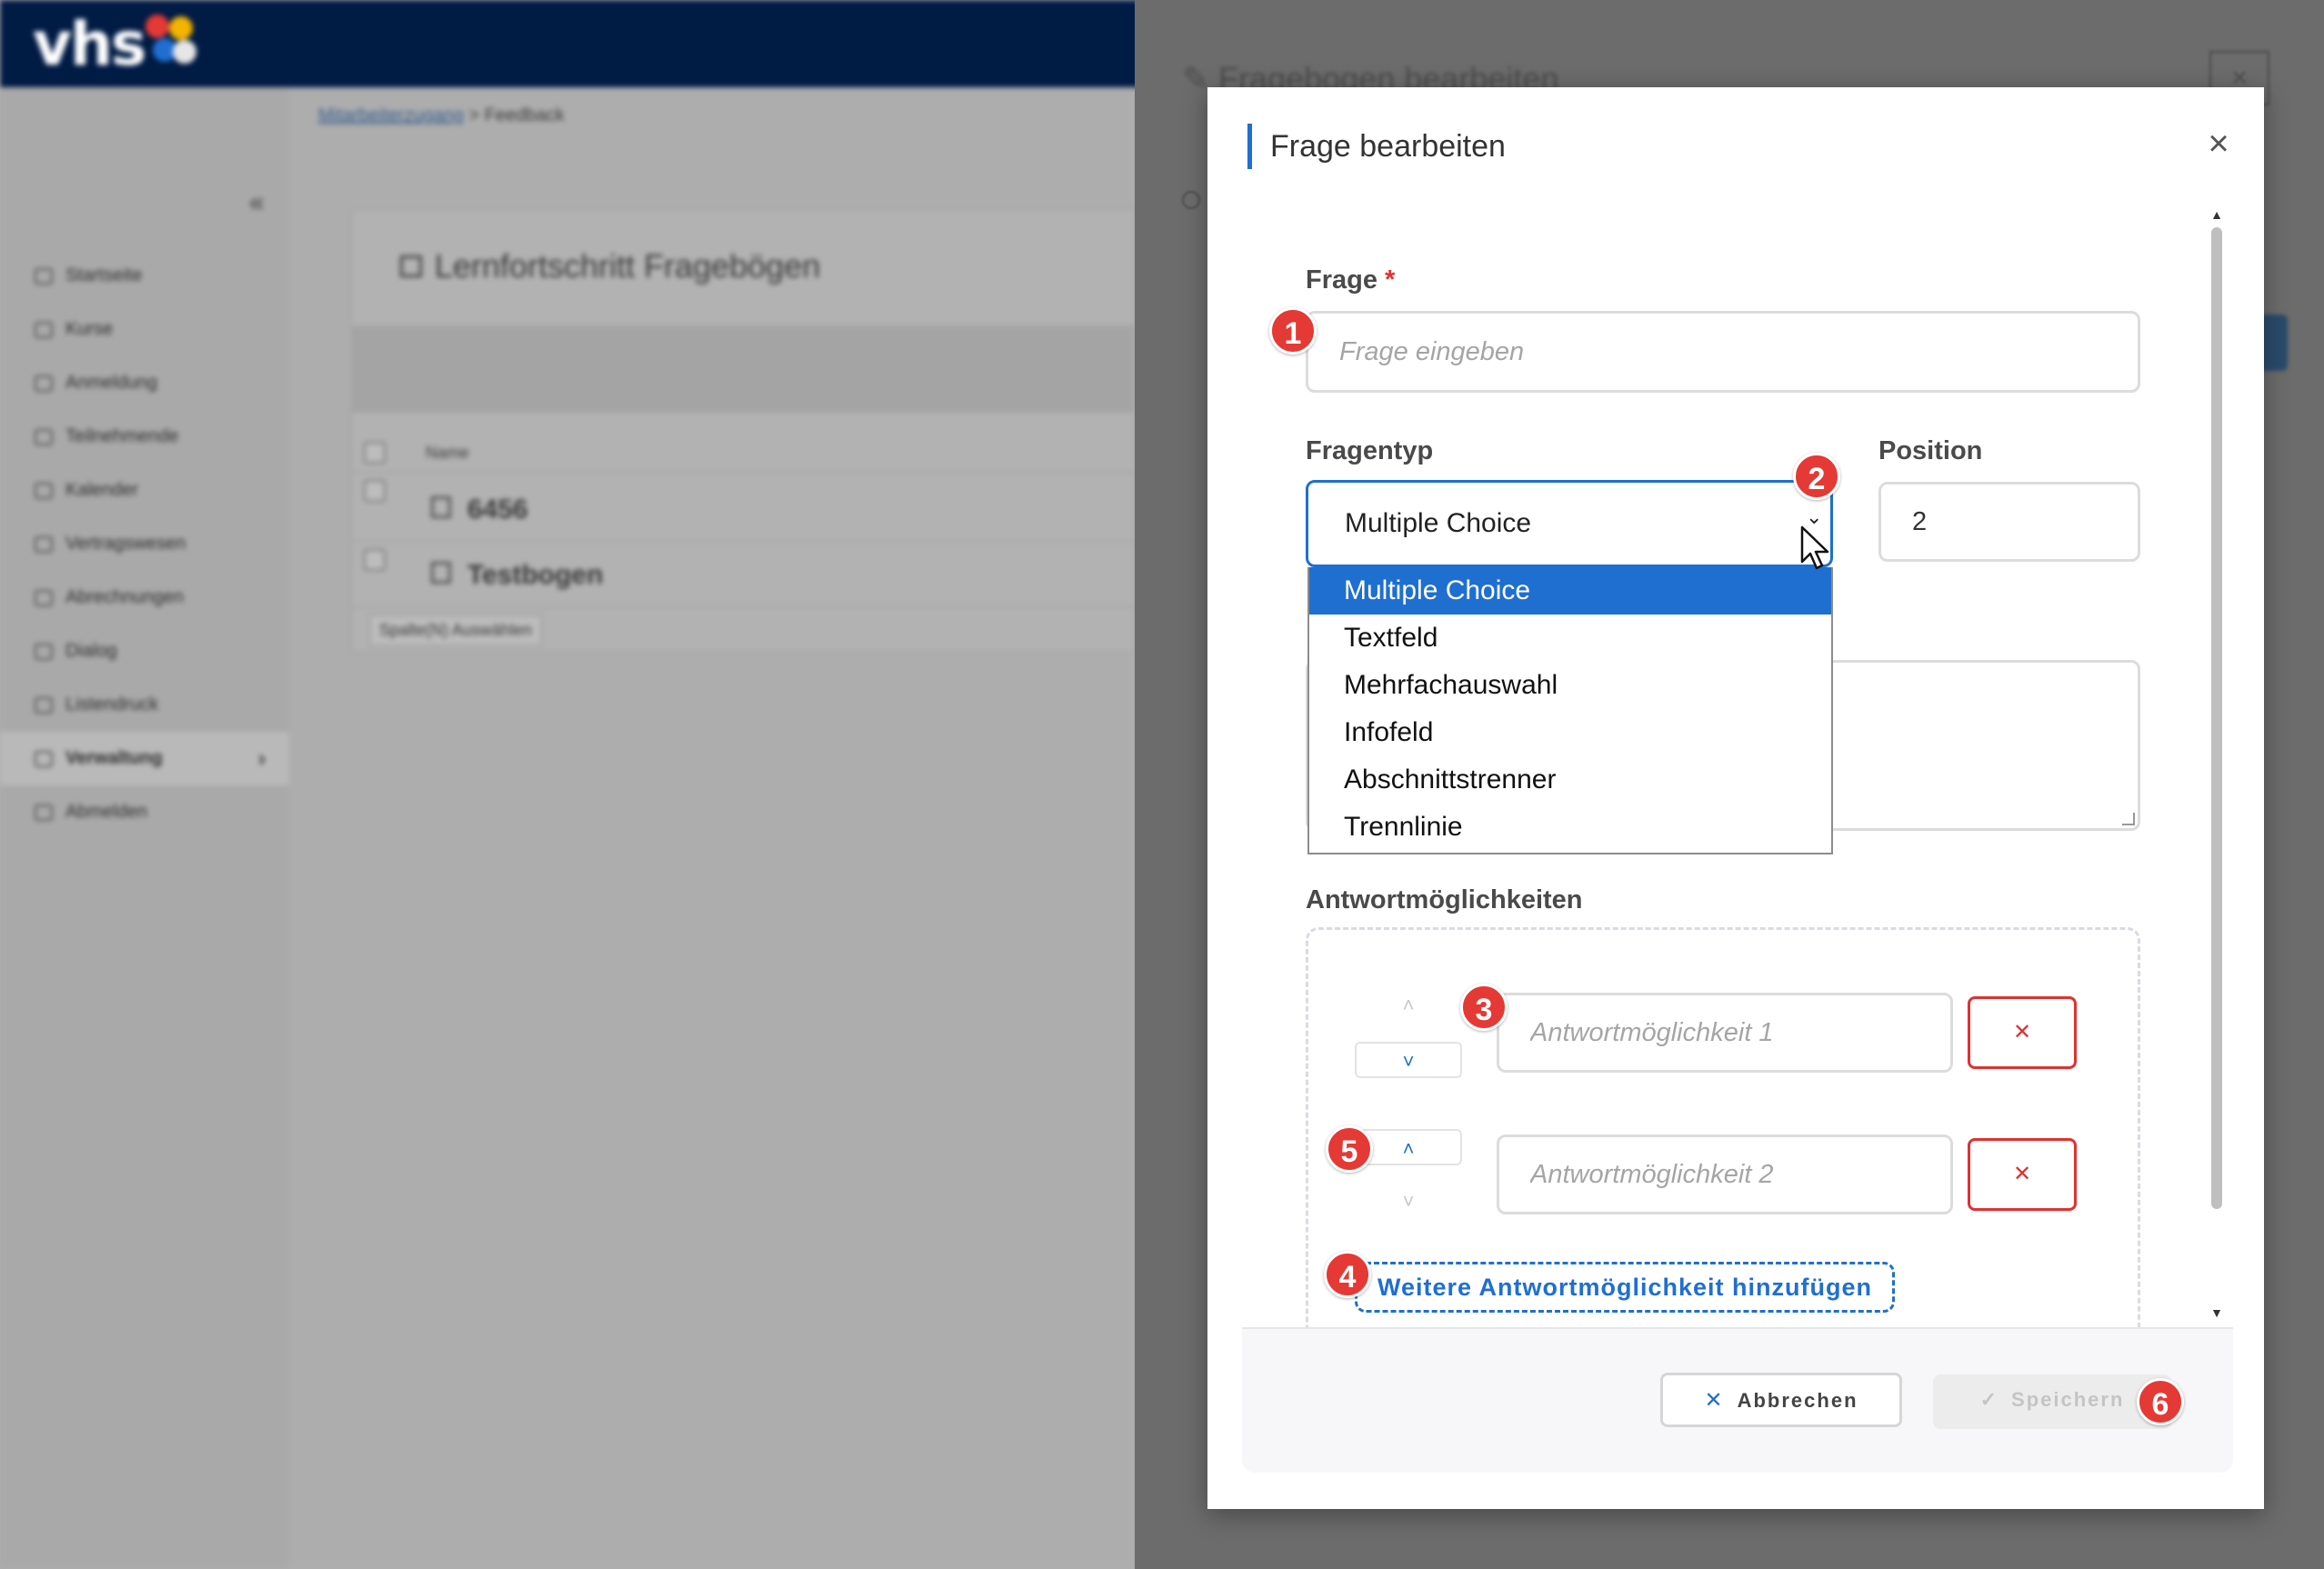  What do you see at coordinates (44, 329) in the screenshot?
I see `courses-icon` at bounding box center [44, 329].